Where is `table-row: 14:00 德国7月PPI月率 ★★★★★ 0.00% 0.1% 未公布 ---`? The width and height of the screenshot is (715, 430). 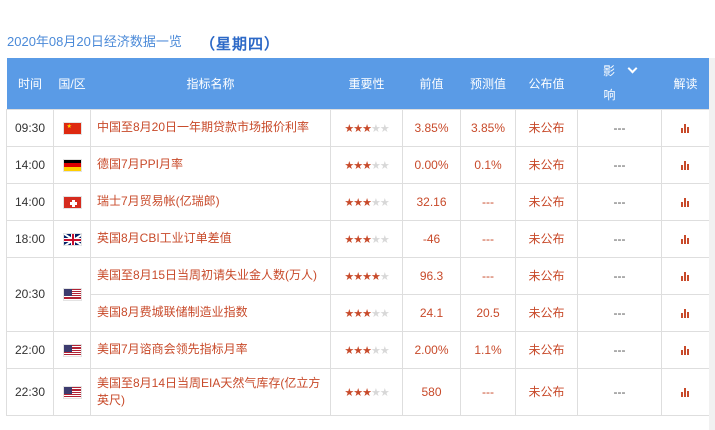
table-row: 14:00 德国7月PPI月率 ★★★★★ 0.00% 0.1% 未公布 --- is located at coordinates (358, 164).